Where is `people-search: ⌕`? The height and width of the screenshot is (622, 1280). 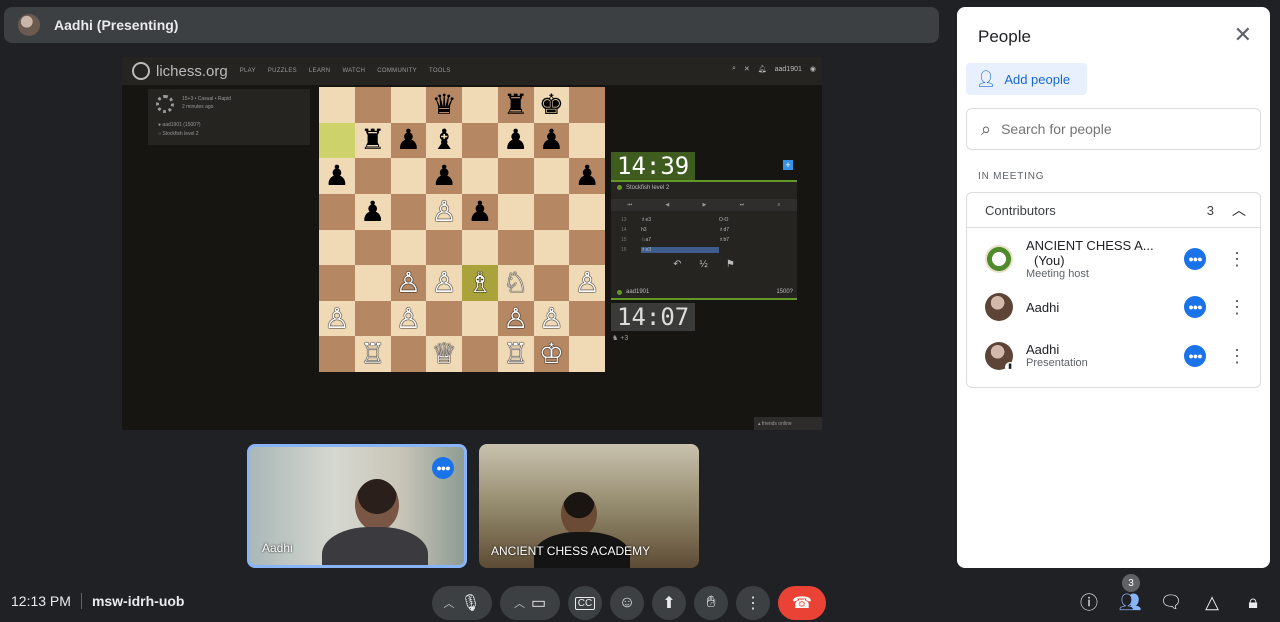
people-search: ⌕ is located at coordinates (1113, 129).